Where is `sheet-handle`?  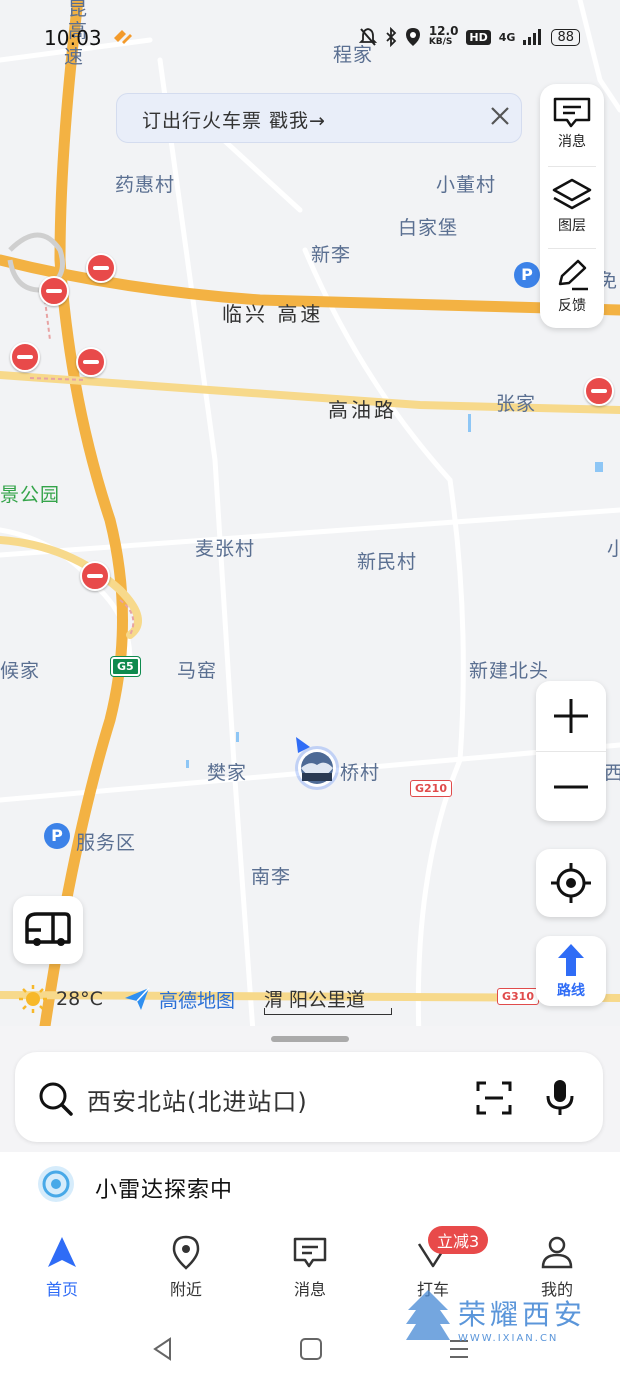
sheet-handle is located at coordinates (310, 1039).